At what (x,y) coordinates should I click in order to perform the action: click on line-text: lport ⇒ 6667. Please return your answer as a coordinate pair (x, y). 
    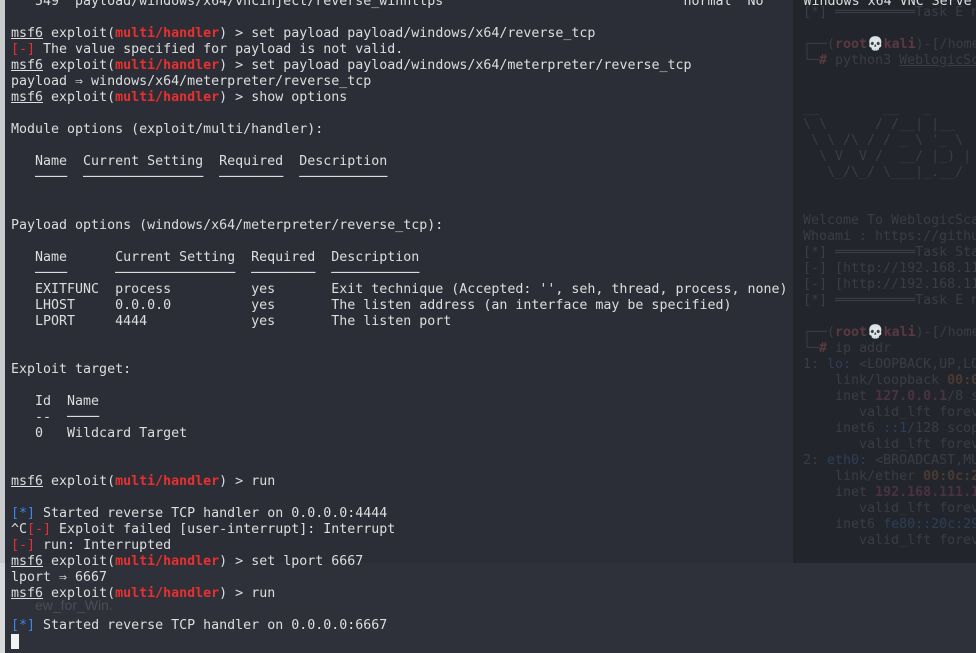
    Looking at the image, I should click on (59, 577).